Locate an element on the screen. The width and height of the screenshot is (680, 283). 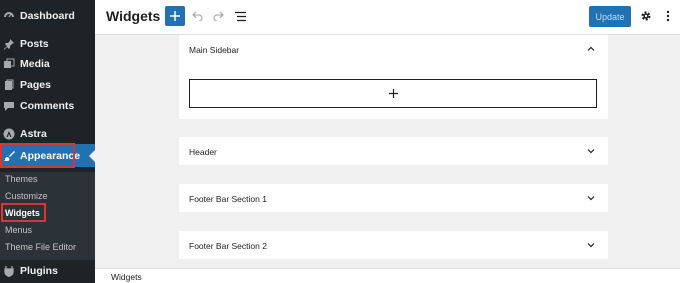
sidebar-item-label: Posts is located at coordinates (34, 44).